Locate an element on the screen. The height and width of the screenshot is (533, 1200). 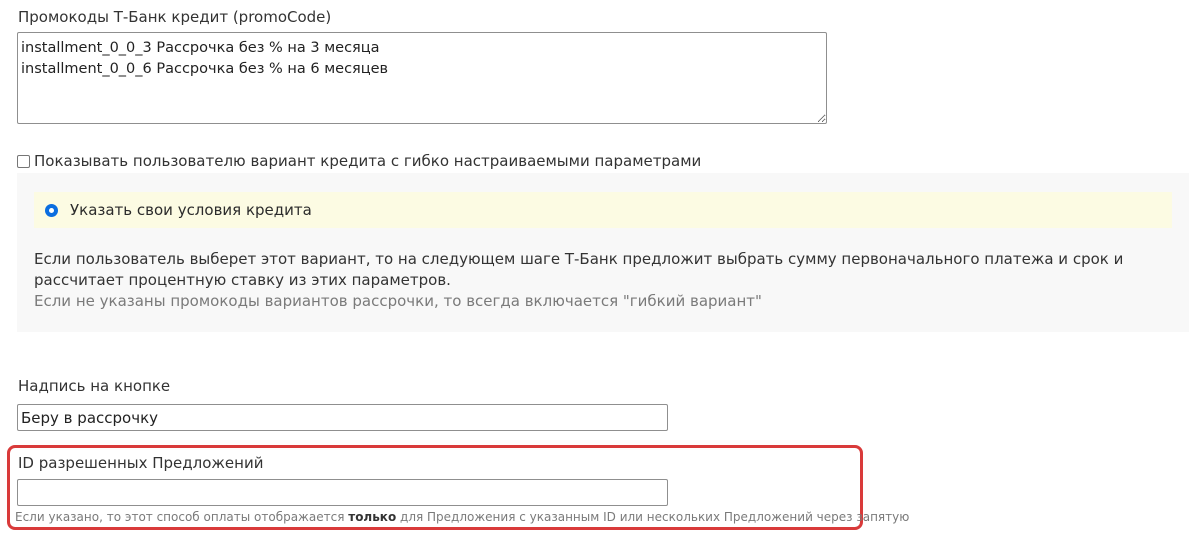
custom-terms-radio is located at coordinates (51, 210).